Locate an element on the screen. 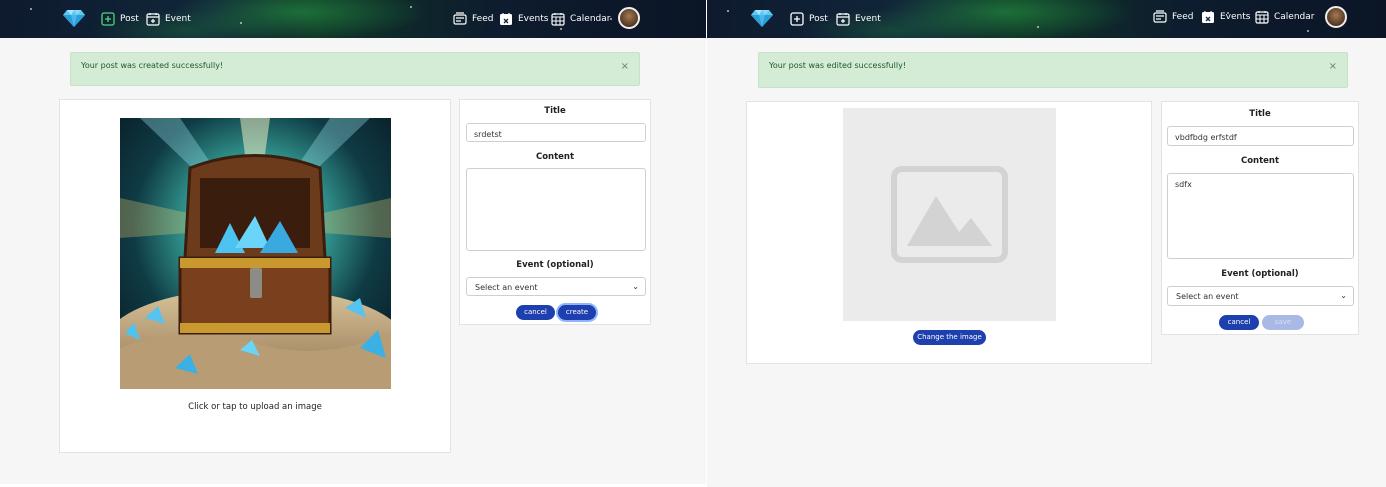 Image resolution: width=1386 pixels, height=487 pixels. alert-message: Your post was edited successfully! is located at coordinates (838, 65).